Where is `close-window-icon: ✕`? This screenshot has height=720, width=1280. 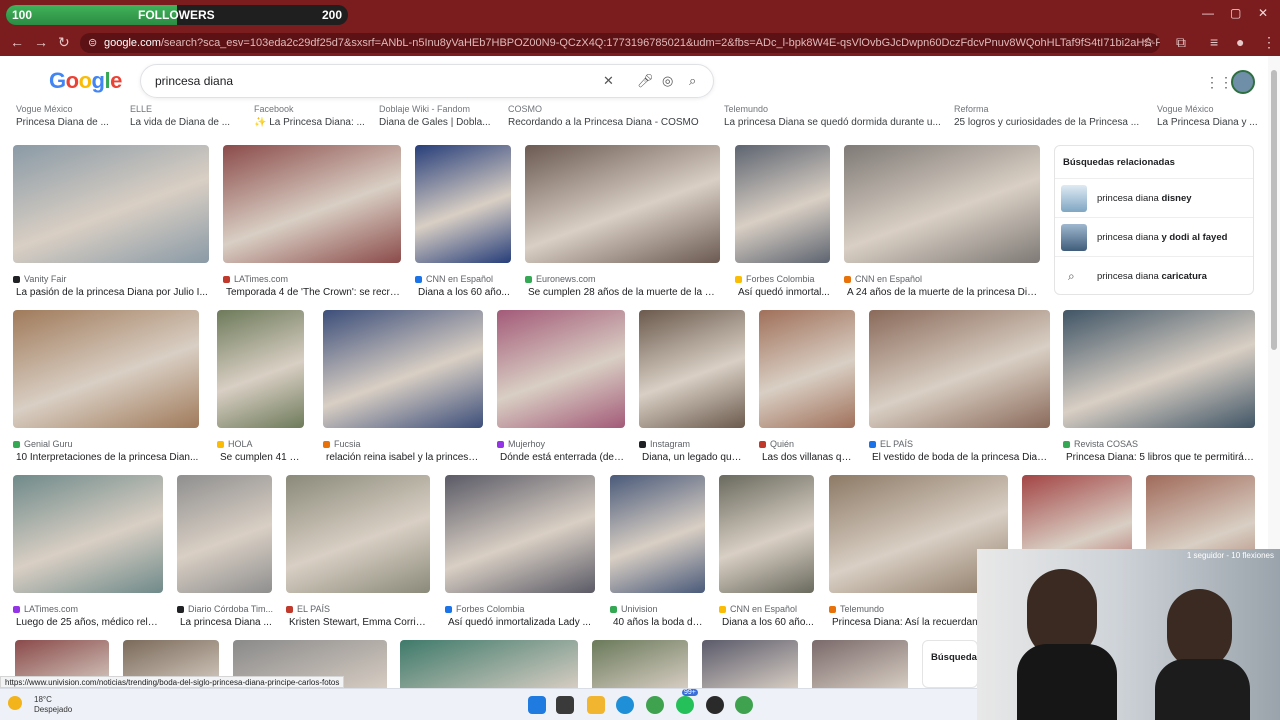
close-window-icon: ✕ is located at coordinates (1263, 13).